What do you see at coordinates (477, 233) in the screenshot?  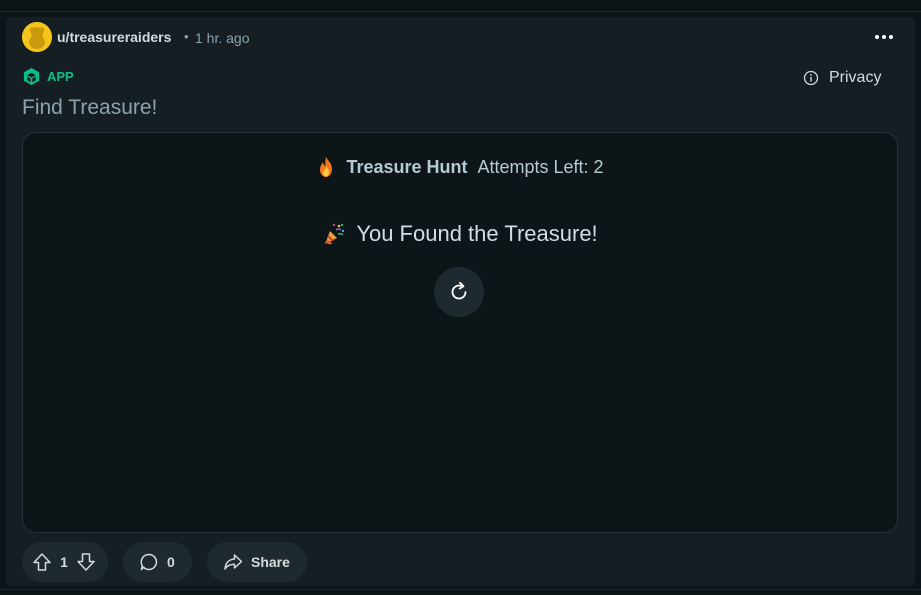 I see `result-text: You Found the Treasure!` at bounding box center [477, 233].